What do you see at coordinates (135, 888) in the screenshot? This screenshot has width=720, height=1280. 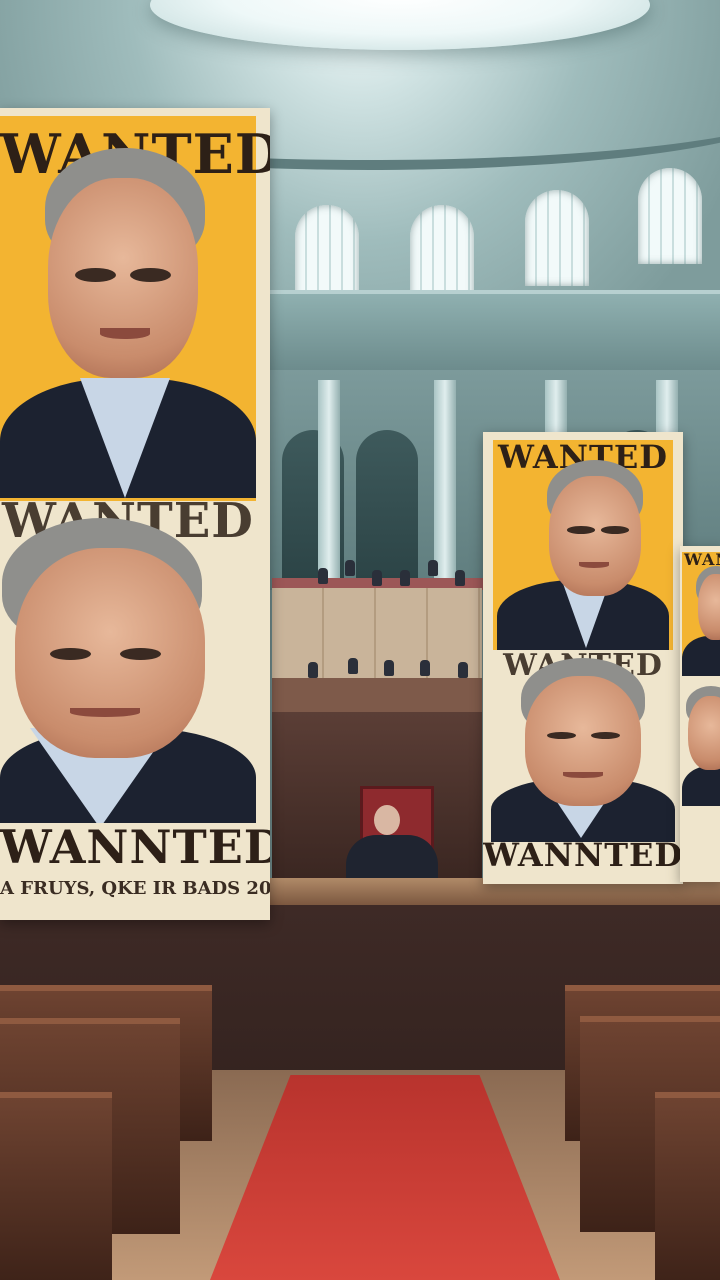 I see `poster-caption: A FRUYS, QKE IR BADS 204` at bounding box center [135, 888].